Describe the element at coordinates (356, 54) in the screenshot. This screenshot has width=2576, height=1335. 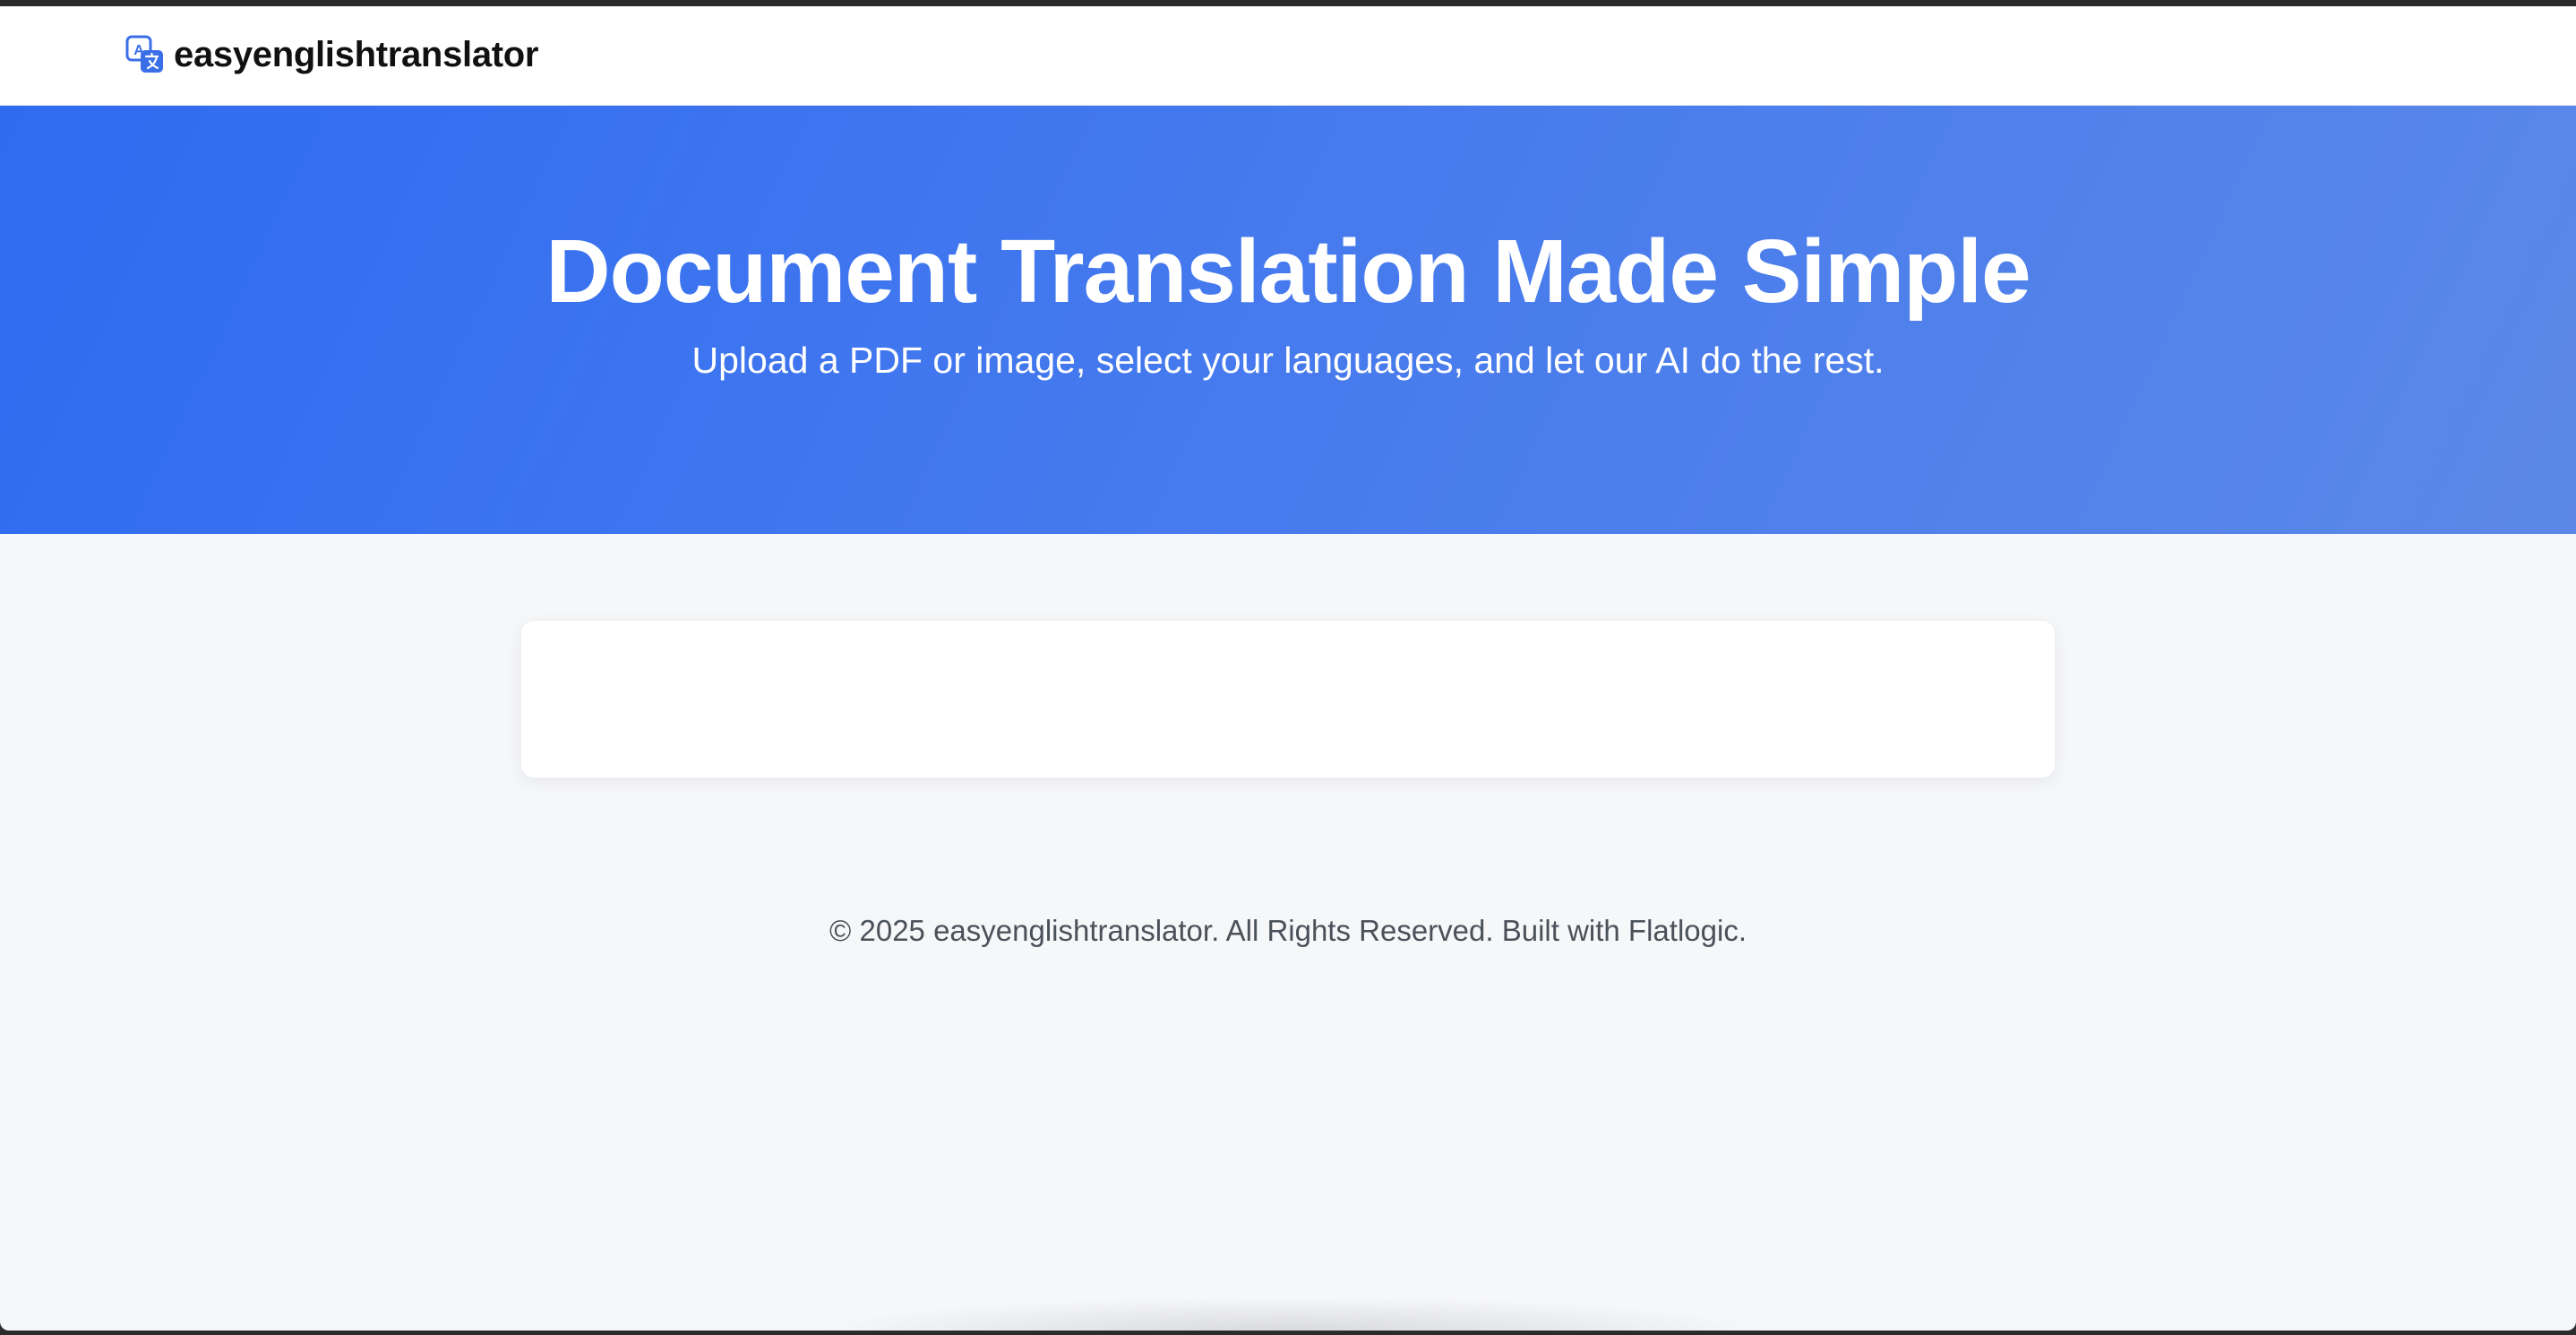
I see `brand-name: easyenglishtranslator` at that location.